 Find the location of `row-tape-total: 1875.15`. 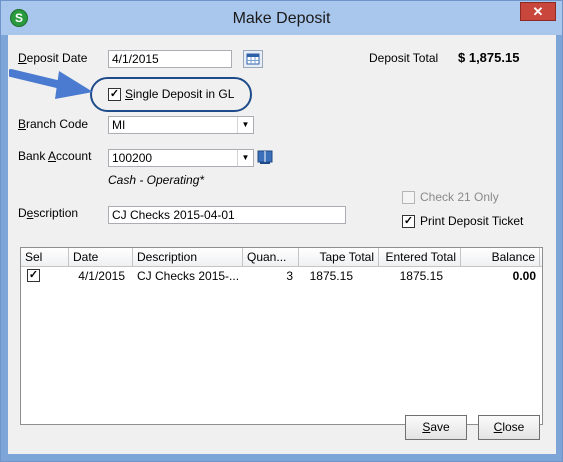

row-tape-total: 1875.15 is located at coordinates (331, 276).